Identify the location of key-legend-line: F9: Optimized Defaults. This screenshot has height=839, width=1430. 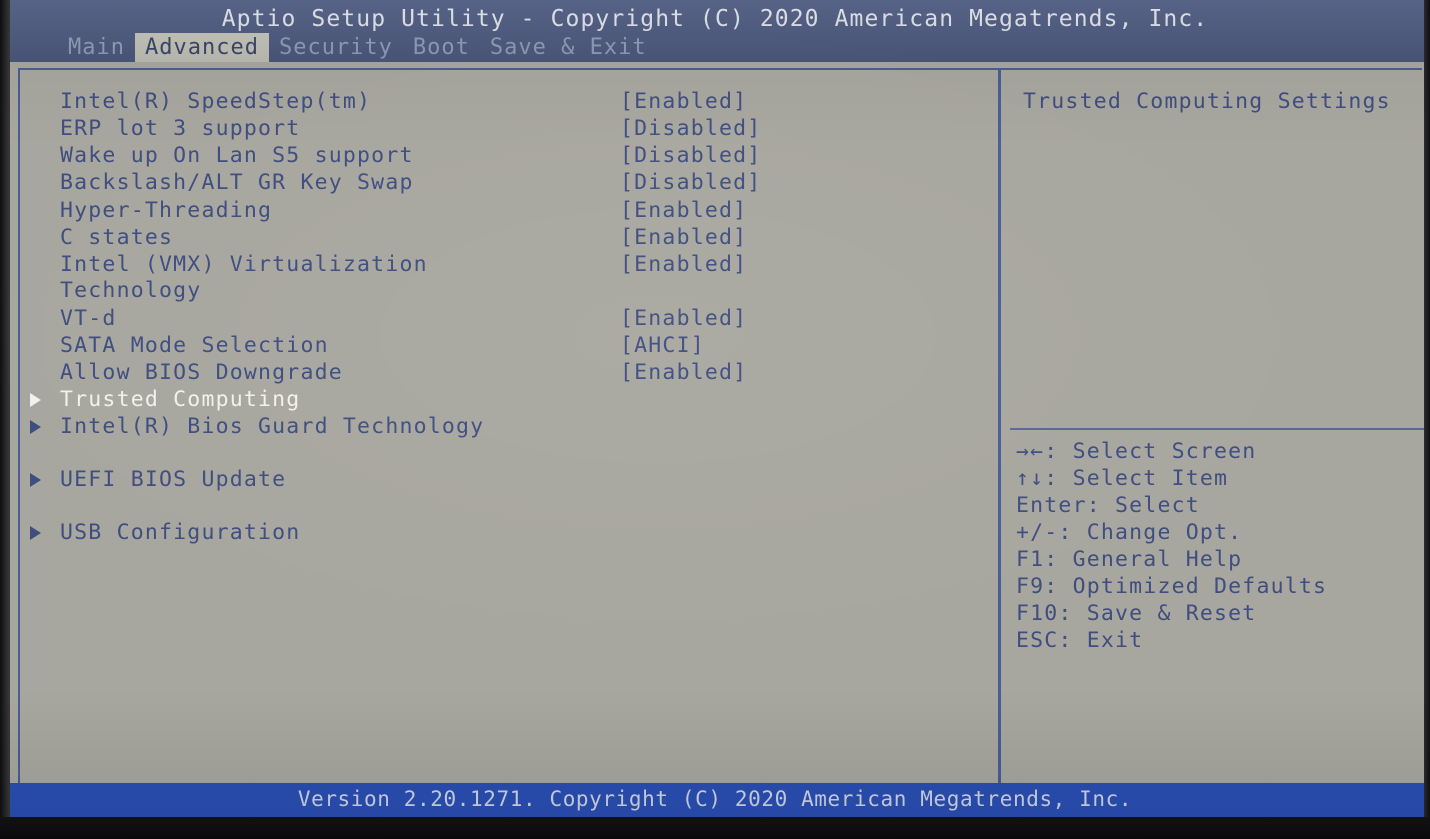
(1172, 586).